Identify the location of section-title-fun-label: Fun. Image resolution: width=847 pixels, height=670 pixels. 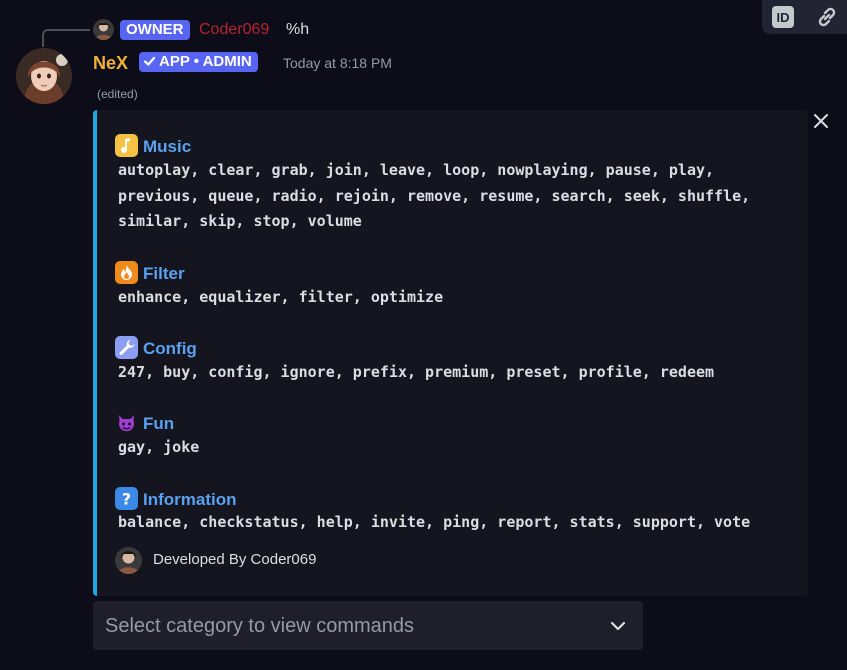
(159, 423).